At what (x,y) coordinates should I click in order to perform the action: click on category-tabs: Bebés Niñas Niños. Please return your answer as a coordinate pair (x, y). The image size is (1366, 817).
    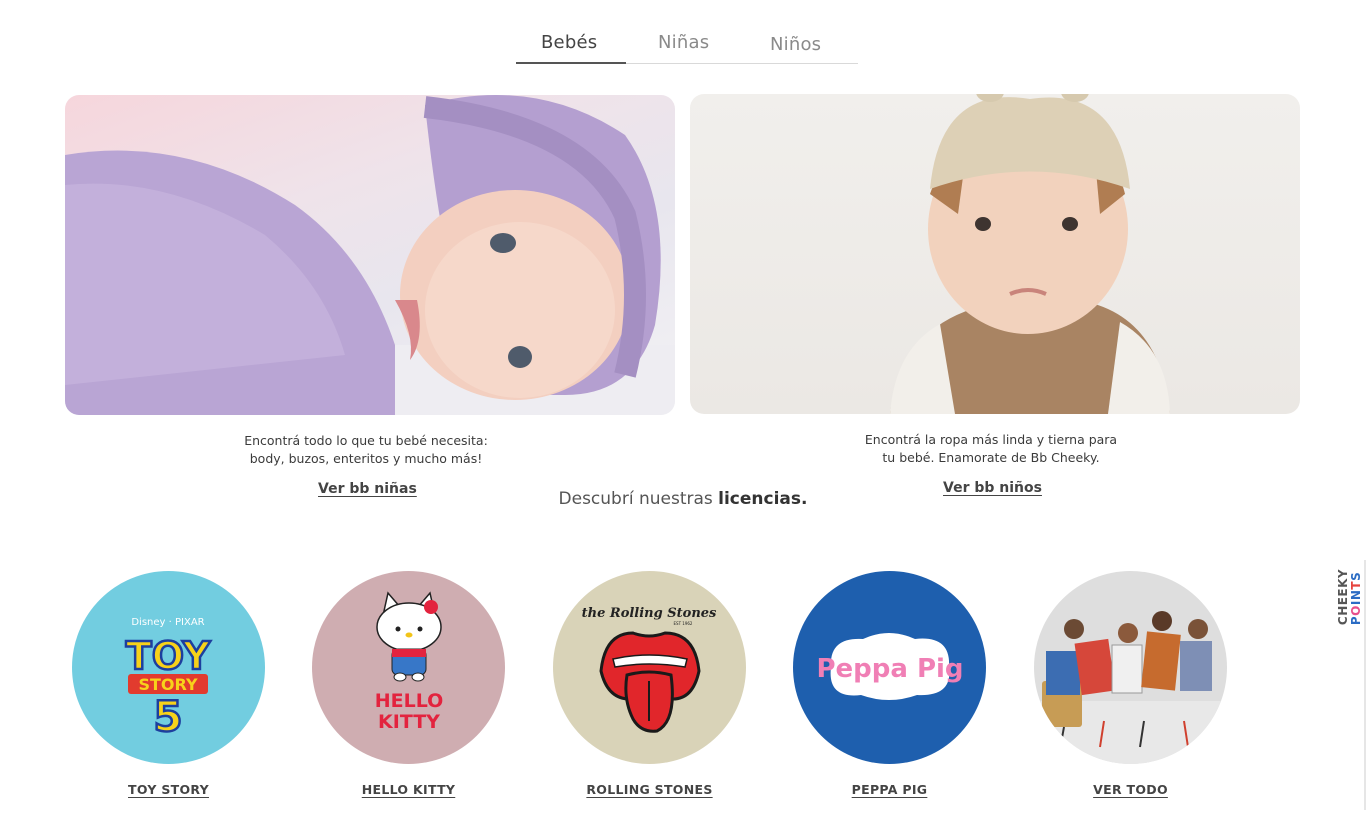
    Looking at the image, I should click on (687, 46).